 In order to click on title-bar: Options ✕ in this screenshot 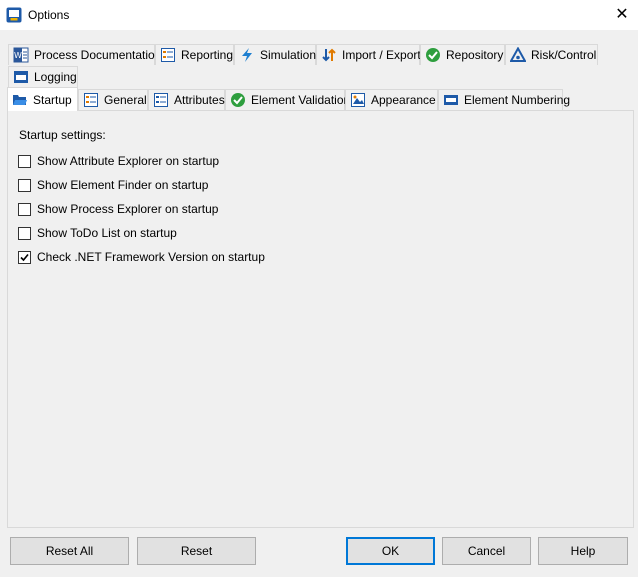, I will do `click(319, 15)`.